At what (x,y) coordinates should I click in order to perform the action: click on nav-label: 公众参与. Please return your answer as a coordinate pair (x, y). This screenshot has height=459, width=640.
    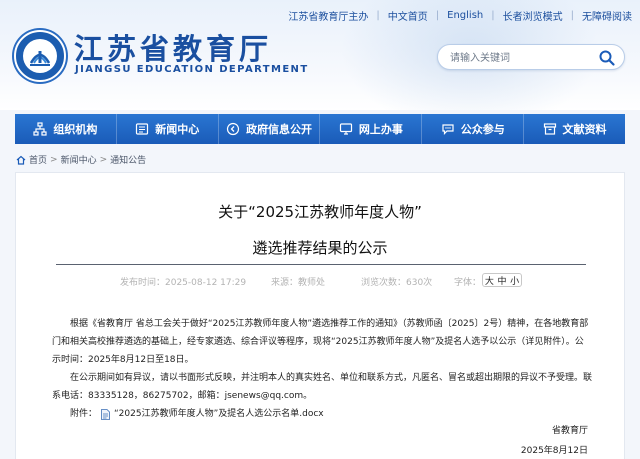
    Looking at the image, I should click on (482, 129).